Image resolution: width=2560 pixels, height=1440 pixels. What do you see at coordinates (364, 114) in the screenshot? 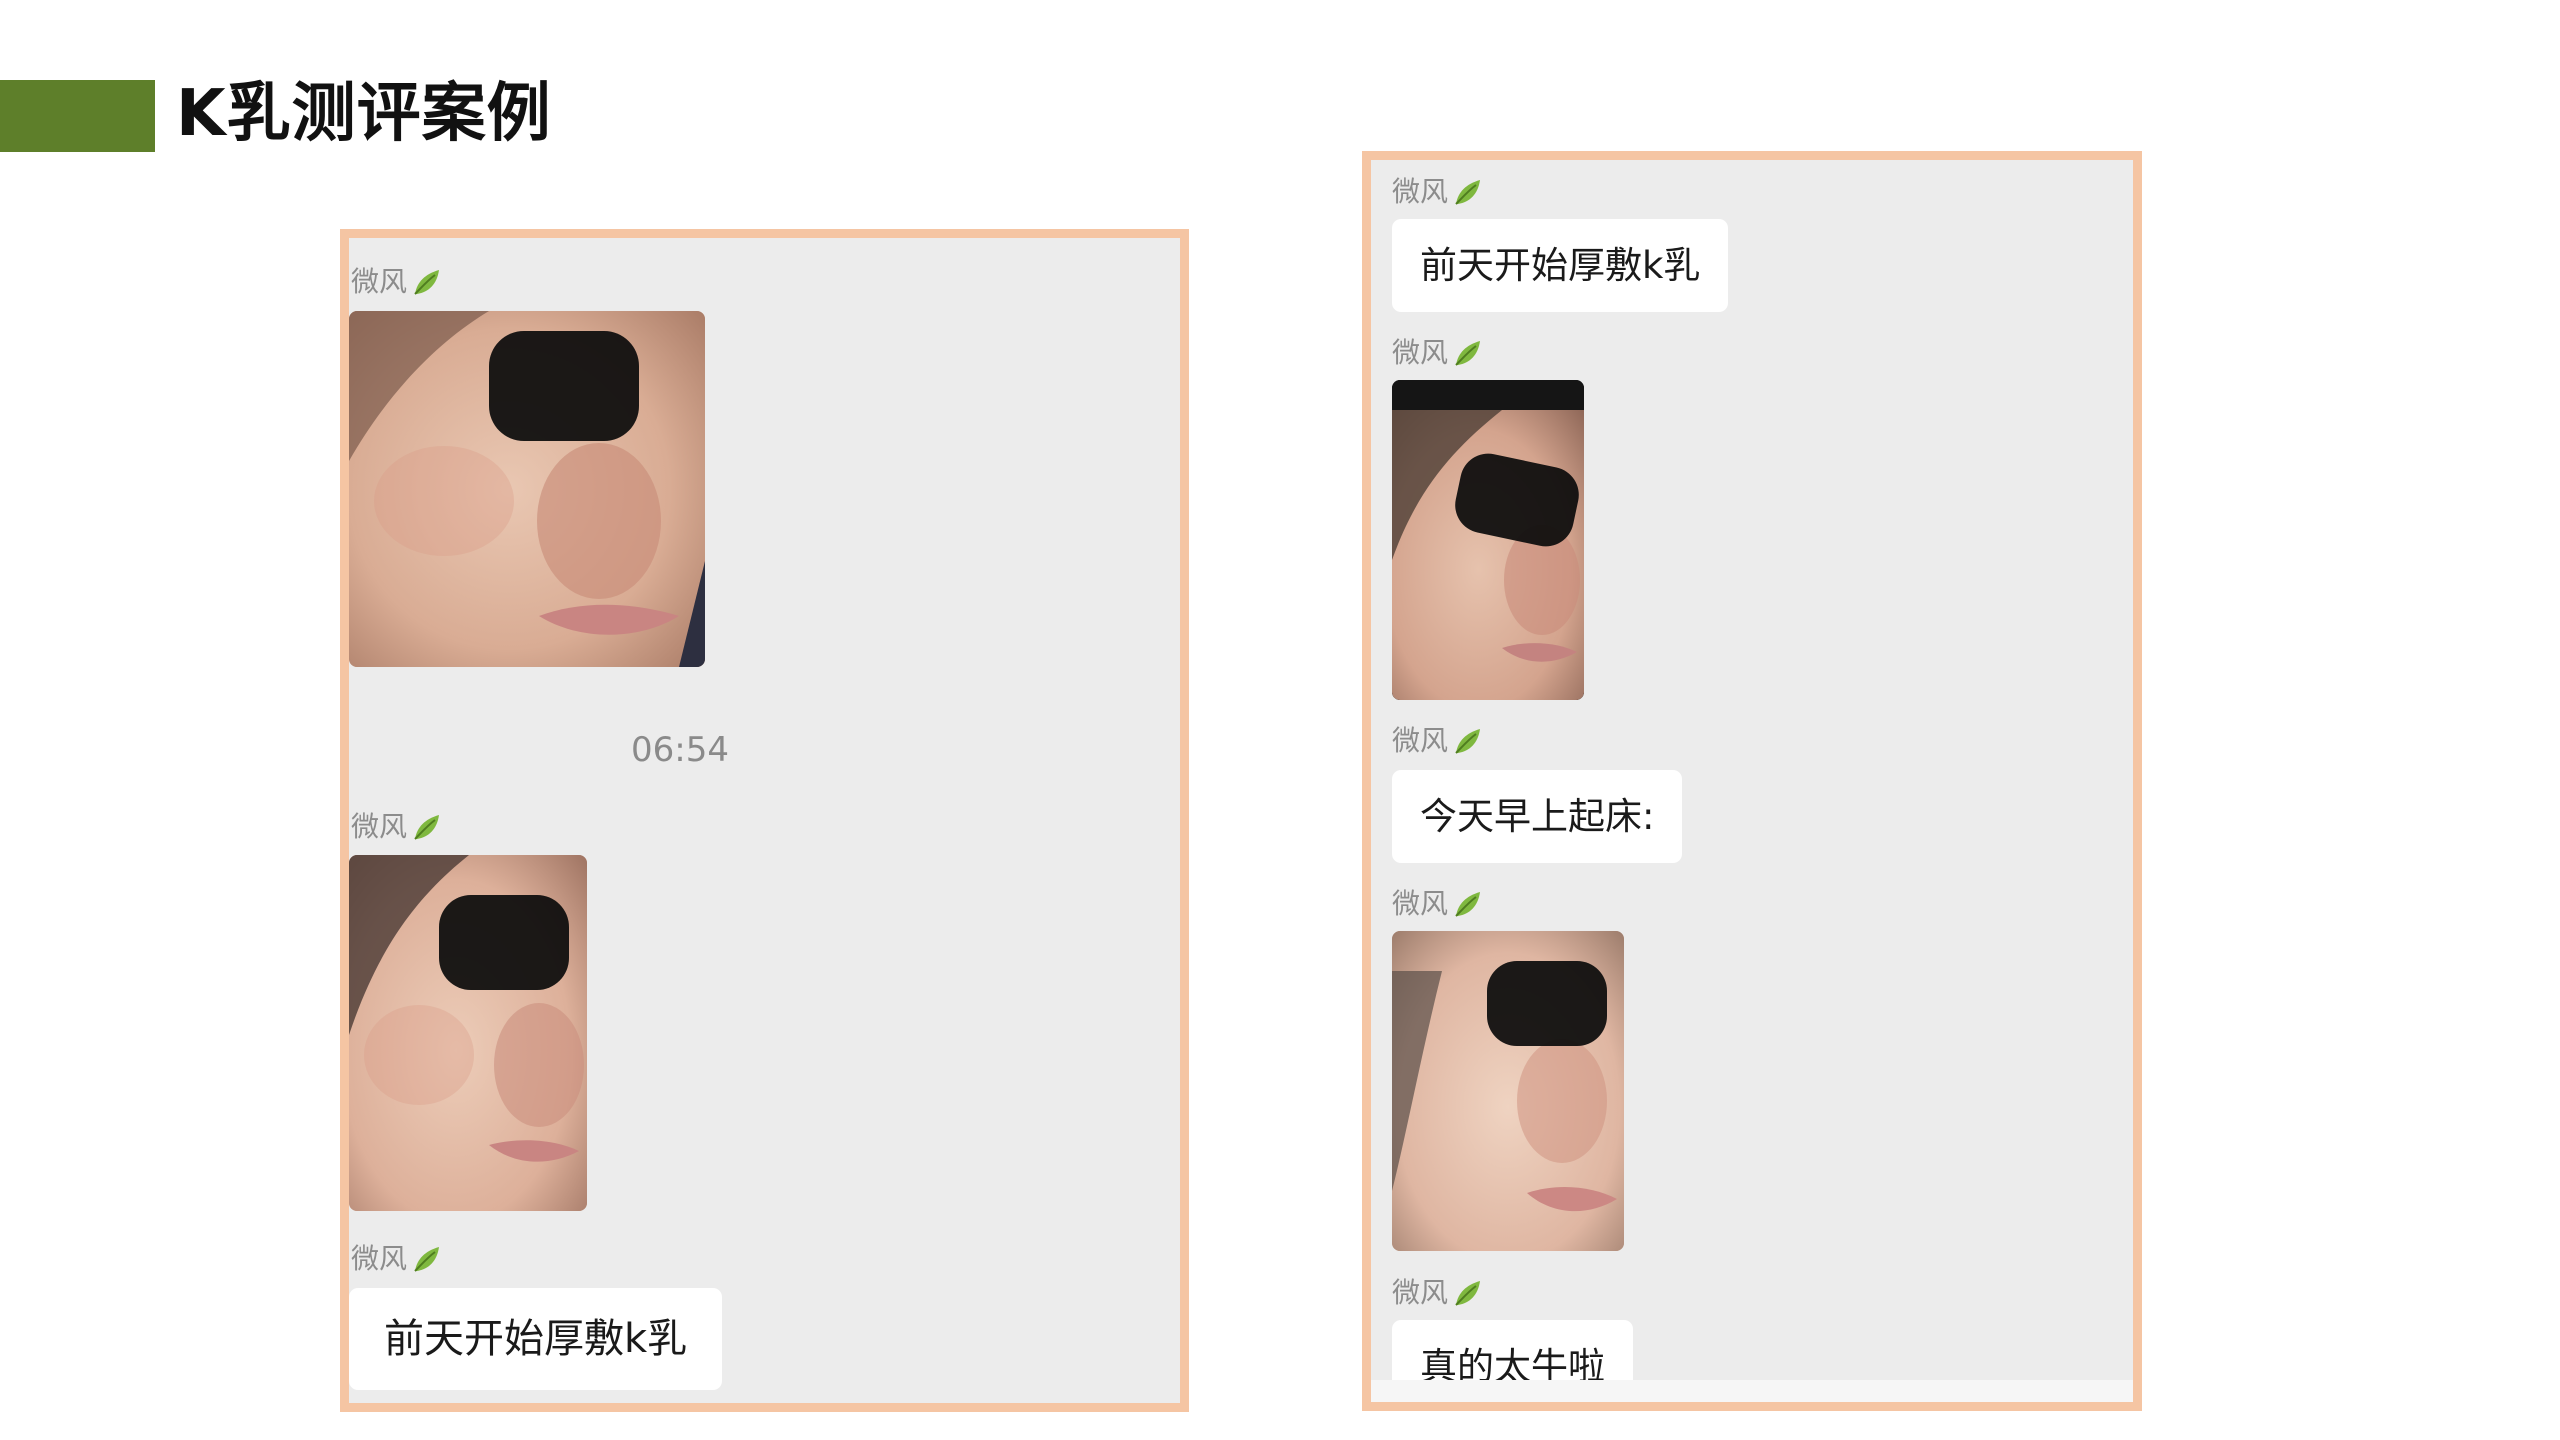
I see `slide-title: K乳测评案例` at bounding box center [364, 114].